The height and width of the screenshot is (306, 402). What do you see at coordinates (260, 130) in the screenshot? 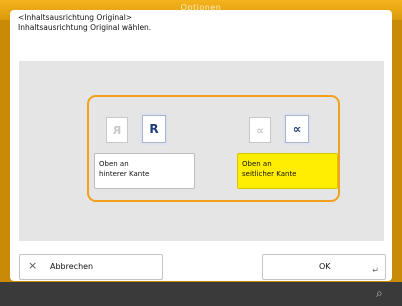
I see `rotated-ghost-page-icon: ∝` at bounding box center [260, 130].